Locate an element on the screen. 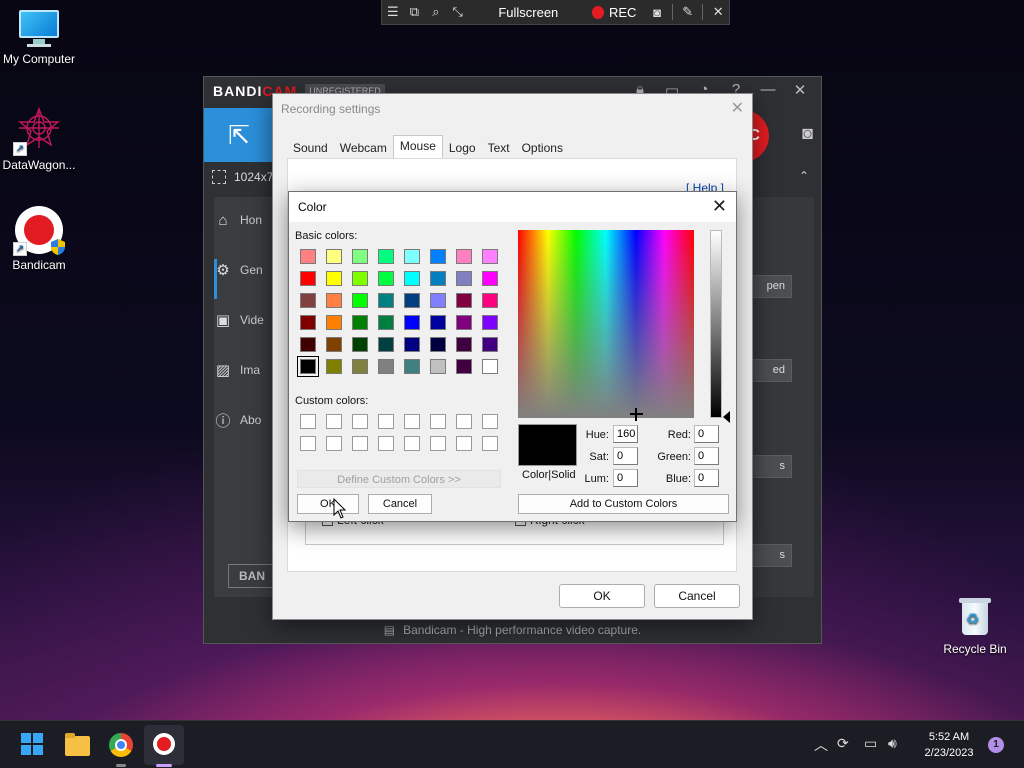  menu-icon: ☰ is located at coordinates (393, 12).